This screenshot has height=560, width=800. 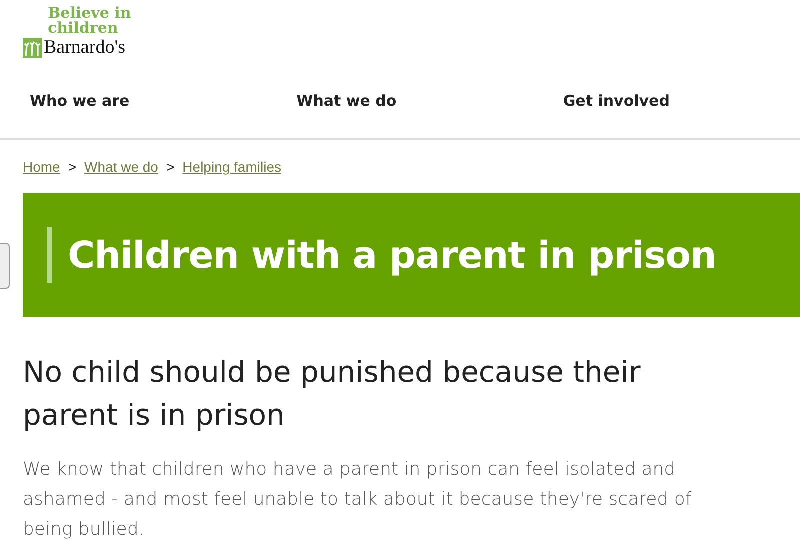 I want to click on breadcrumb-link: Helping families, so click(x=232, y=167).